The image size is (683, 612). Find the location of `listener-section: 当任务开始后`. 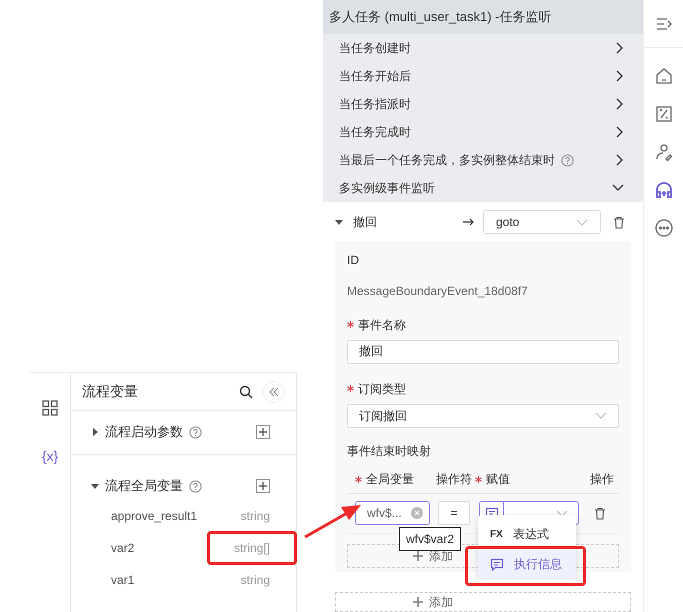

listener-section: 当任务开始后 is located at coordinates (483, 76).